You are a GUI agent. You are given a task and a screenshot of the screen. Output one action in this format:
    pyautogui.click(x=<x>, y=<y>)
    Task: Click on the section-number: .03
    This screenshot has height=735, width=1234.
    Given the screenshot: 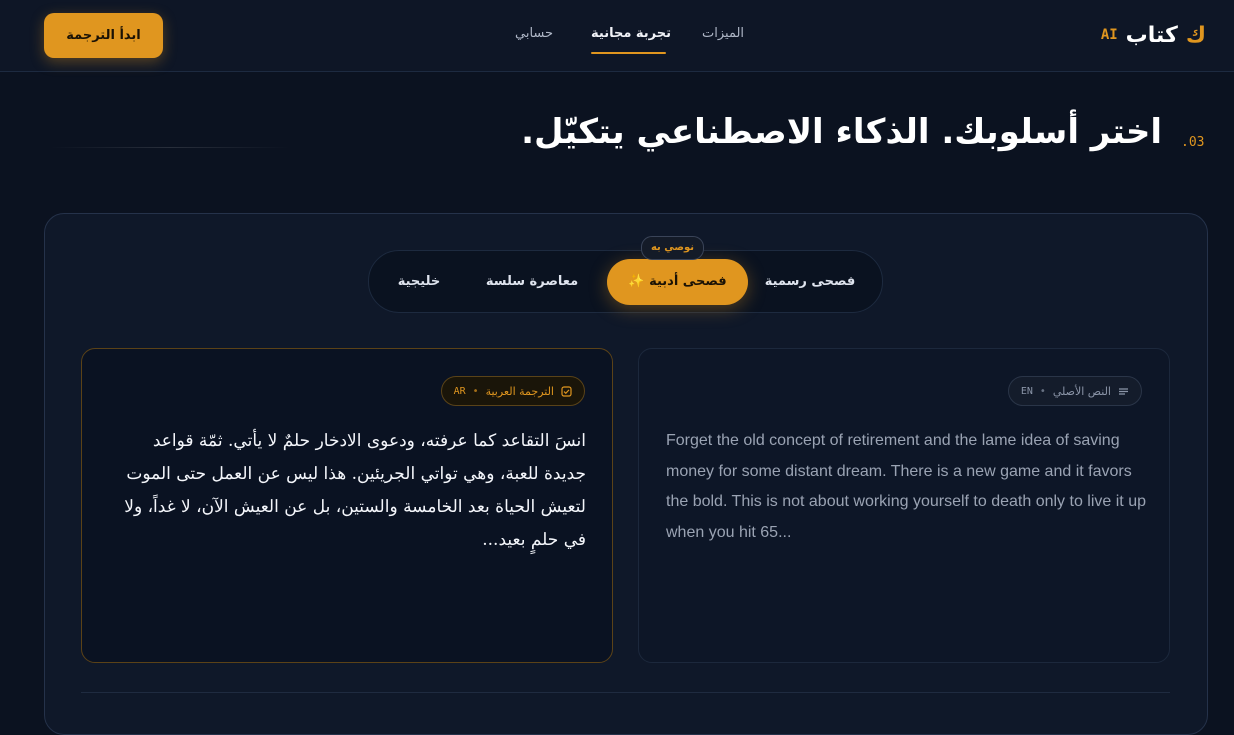 What is the action you would take?
    pyautogui.click(x=1193, y=142)
    